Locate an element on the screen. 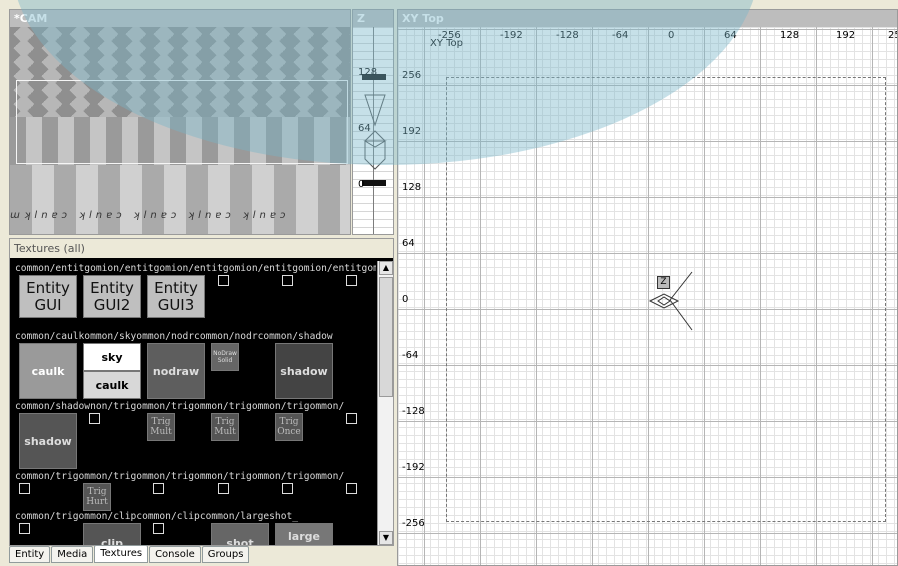 Image resolution: width=898 pixels, height=566 pixels. textures-scrollbar: ▲ ▼ is located at coordinates (385, 403).